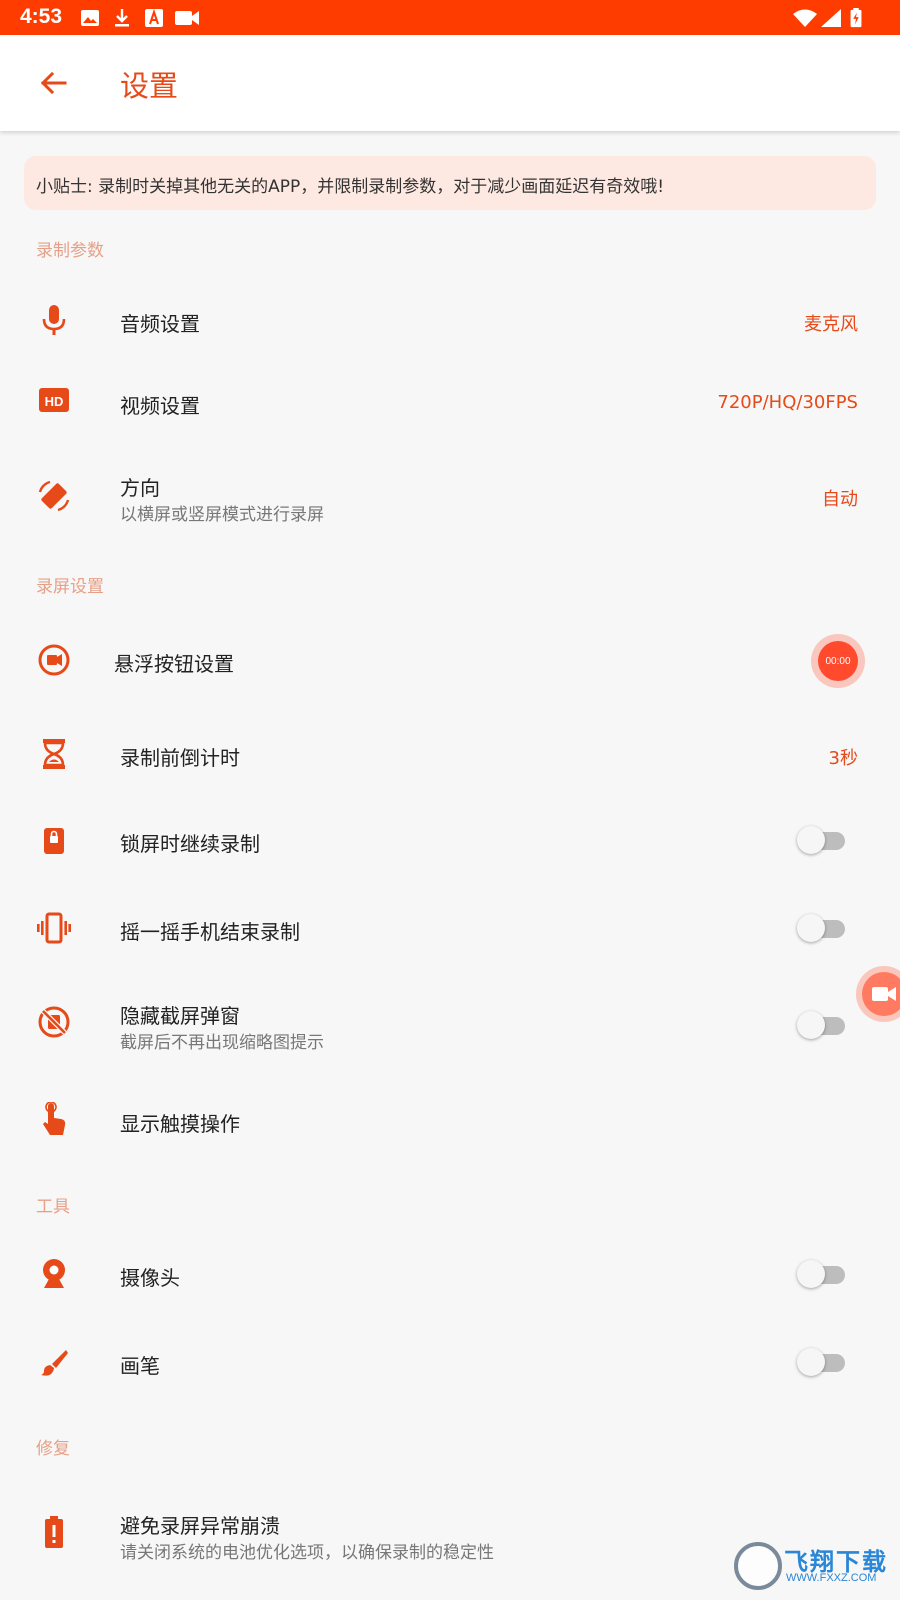 The width and height of the screenshot is (900, 1600). What do you see at coordinates (813, 1566) in the screenshot?
I see `watermark-logo: 飞翔下载 WWW.FXXZ.COM` at bounding box center [813, 1566].